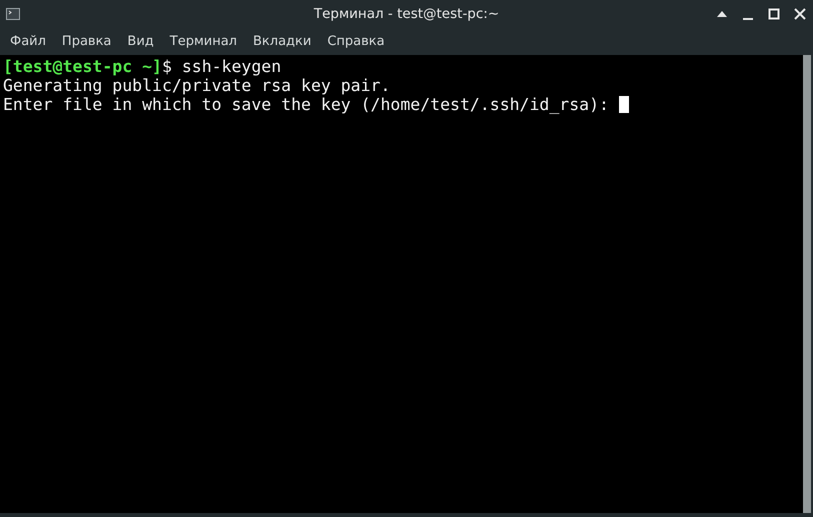 This screenshot has width=813, height=517. I want to click on menu-item: Правка, so click(87, 41).